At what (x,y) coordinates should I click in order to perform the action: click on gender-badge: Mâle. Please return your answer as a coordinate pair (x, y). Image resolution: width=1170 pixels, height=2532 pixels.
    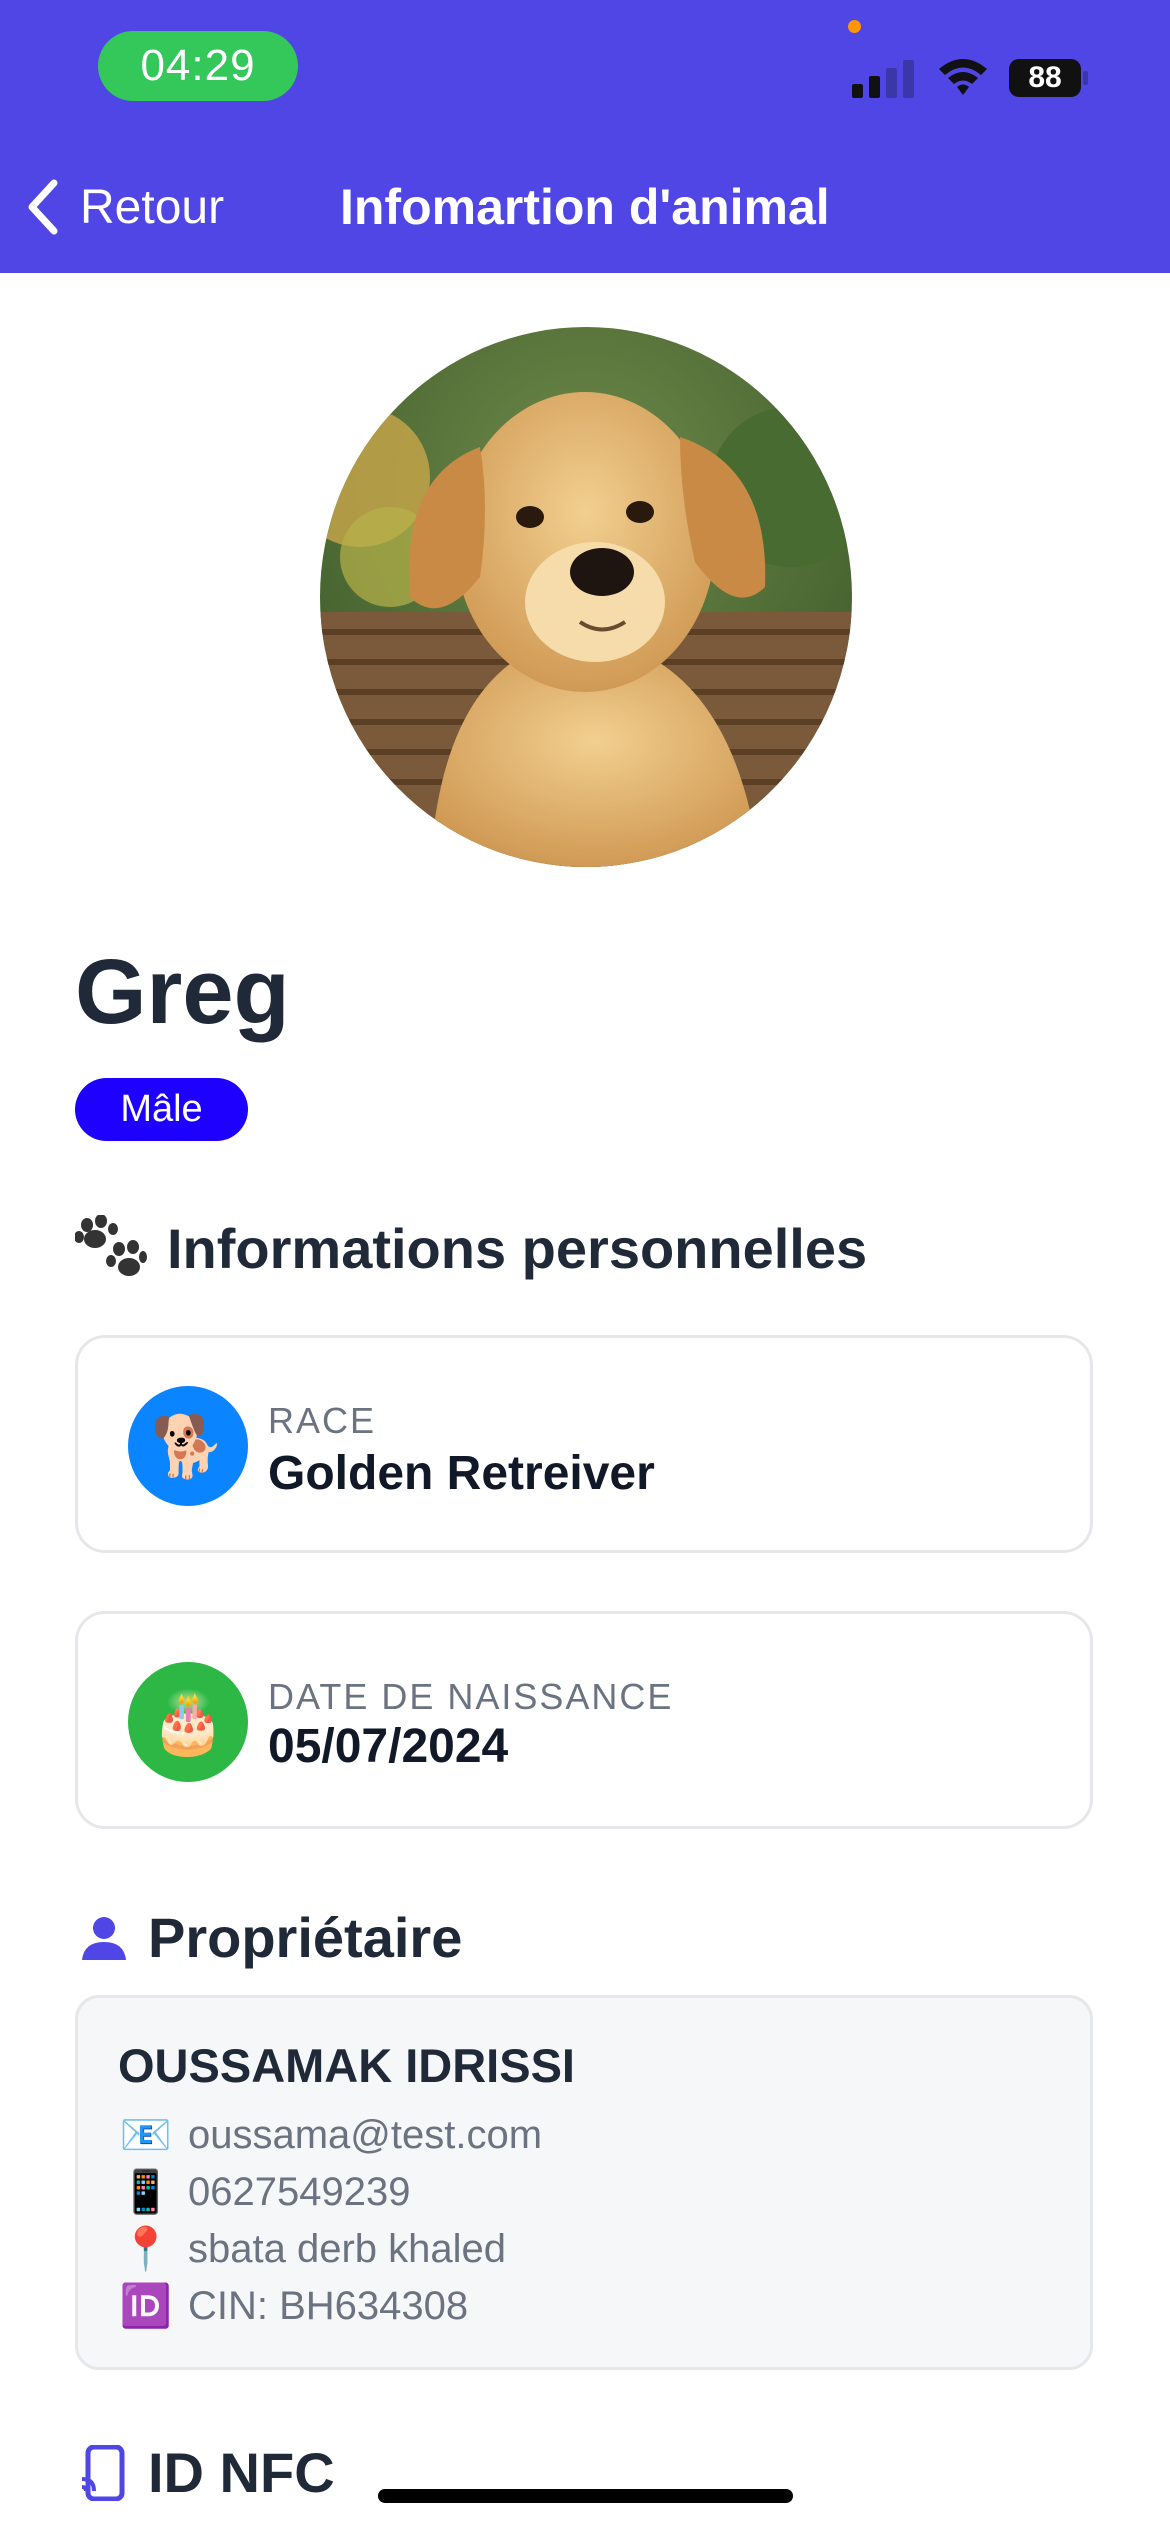
    Looking at the image, I should click on (161, 1109).